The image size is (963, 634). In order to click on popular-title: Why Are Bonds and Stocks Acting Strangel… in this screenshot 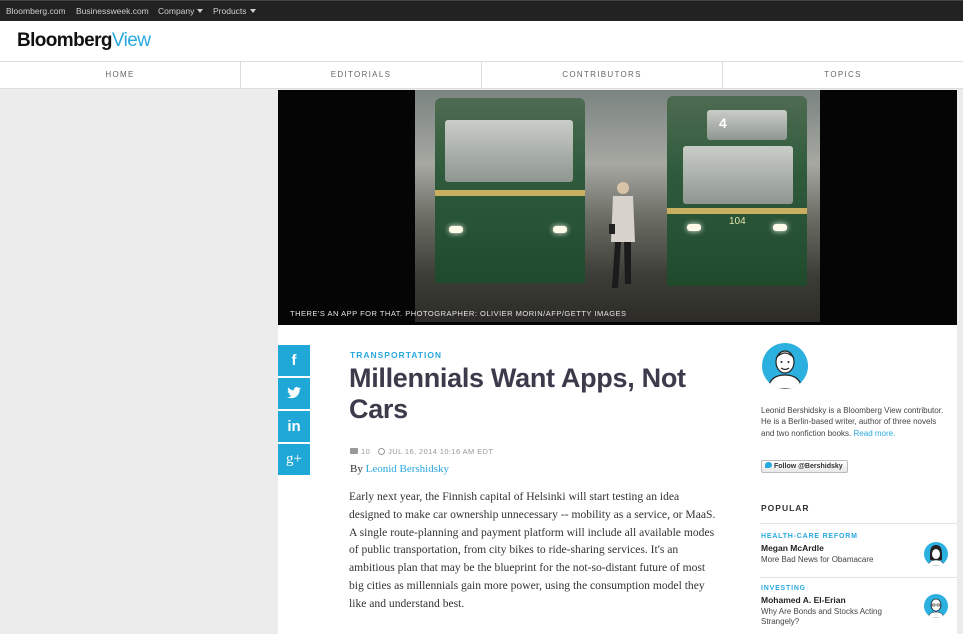, I will do `click(836, 617)`.